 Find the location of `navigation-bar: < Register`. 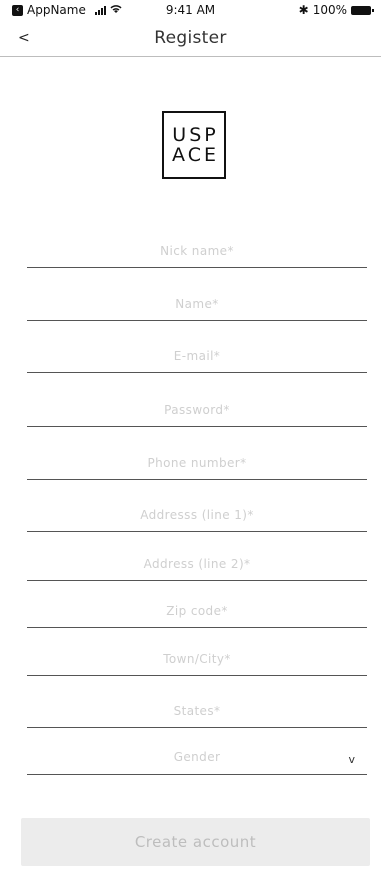

navigation-bar: < Register is located at coordinates (190, 39).